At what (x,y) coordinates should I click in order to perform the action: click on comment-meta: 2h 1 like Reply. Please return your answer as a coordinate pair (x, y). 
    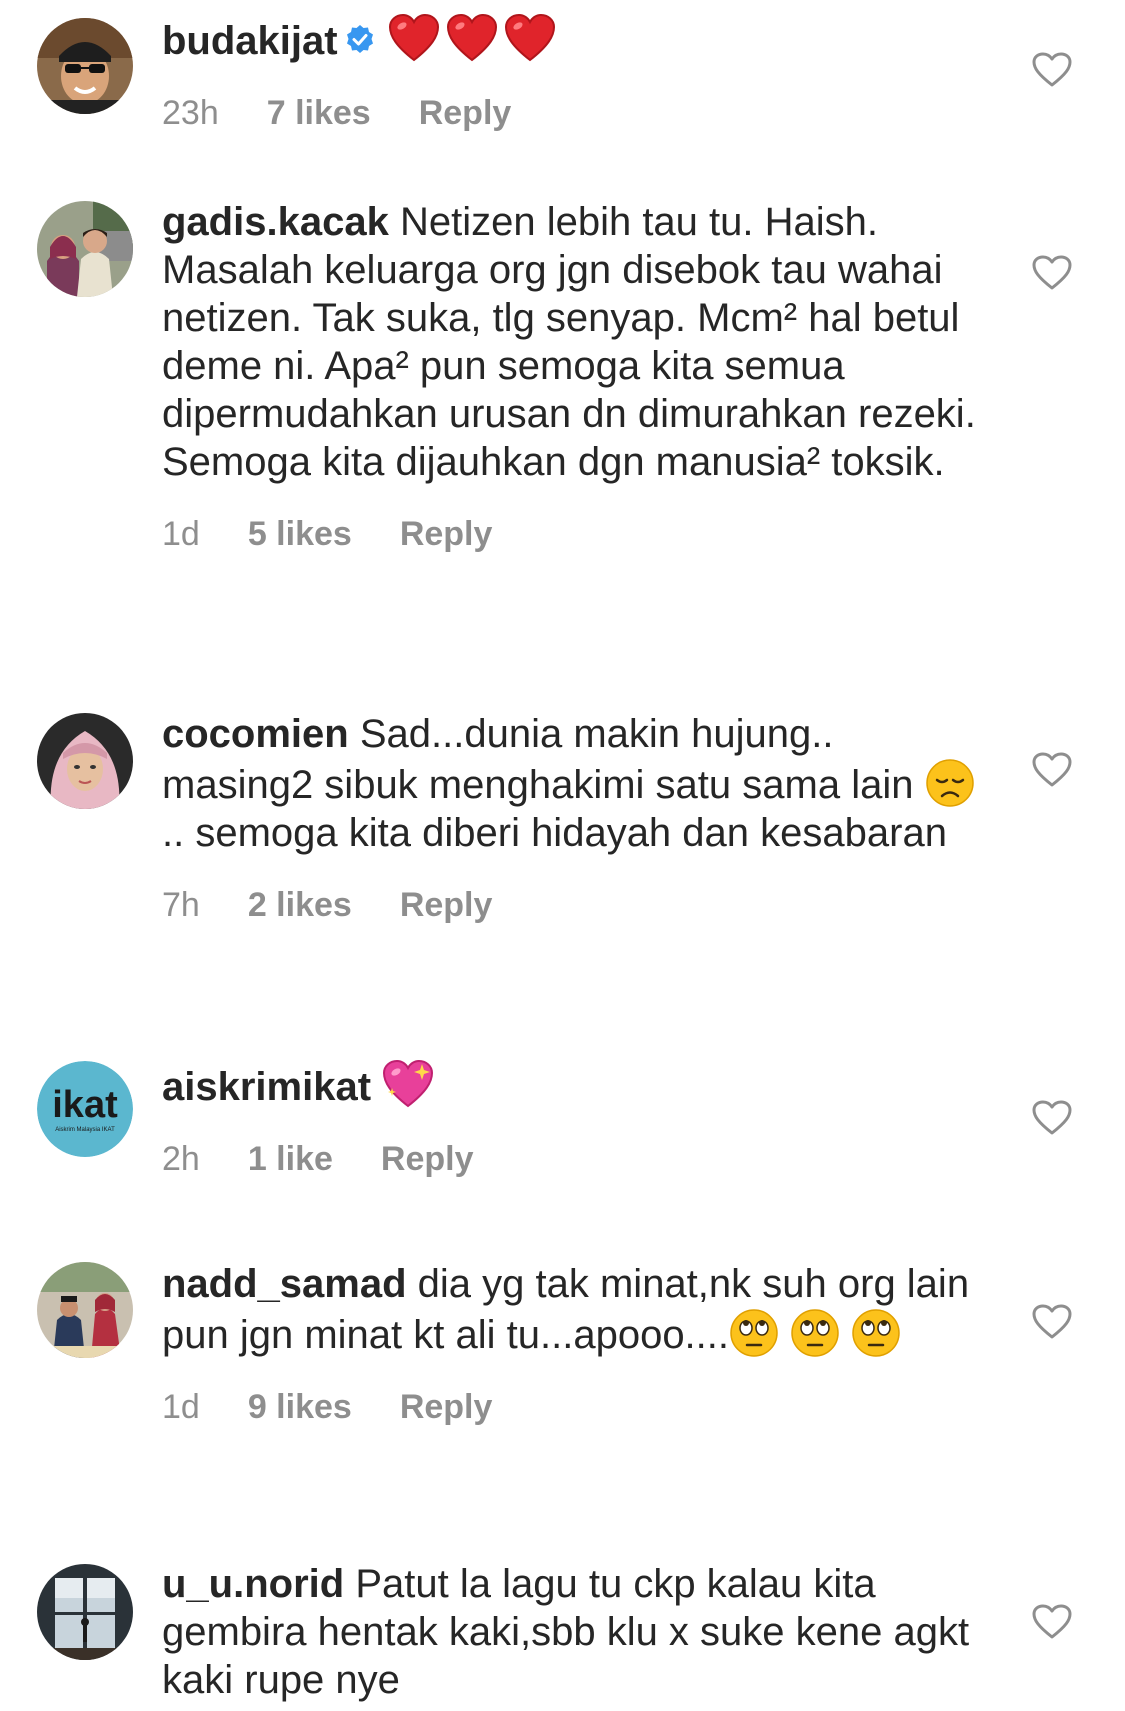
    Looking at the image, I should click on (577, 1159).